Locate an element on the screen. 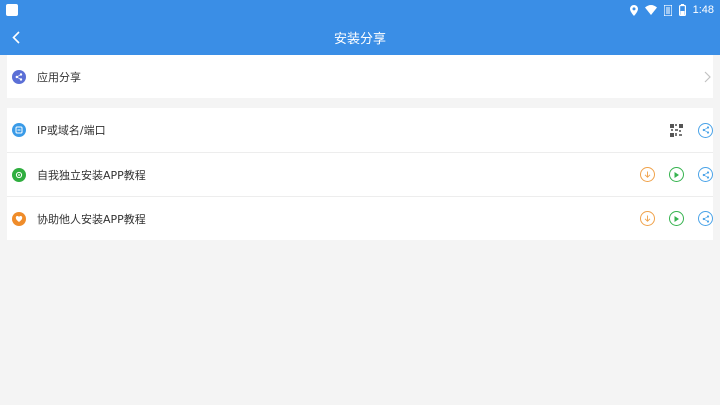  app-share-label: 应用分享 is located at coordinates (59, 77).